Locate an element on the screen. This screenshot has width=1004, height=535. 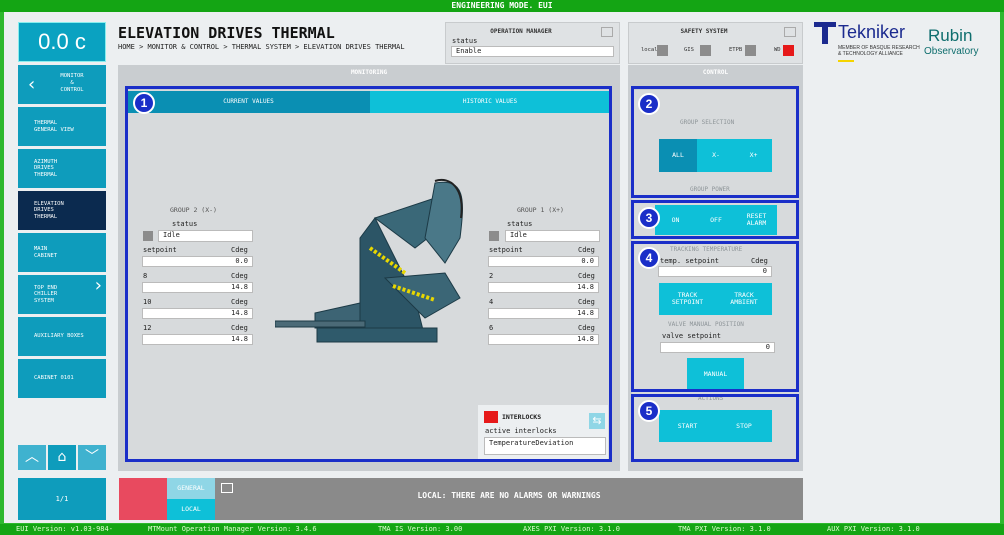
nav-item-label: ELEVATION DRIVES THERMAL is located at coordinates (49, 210).